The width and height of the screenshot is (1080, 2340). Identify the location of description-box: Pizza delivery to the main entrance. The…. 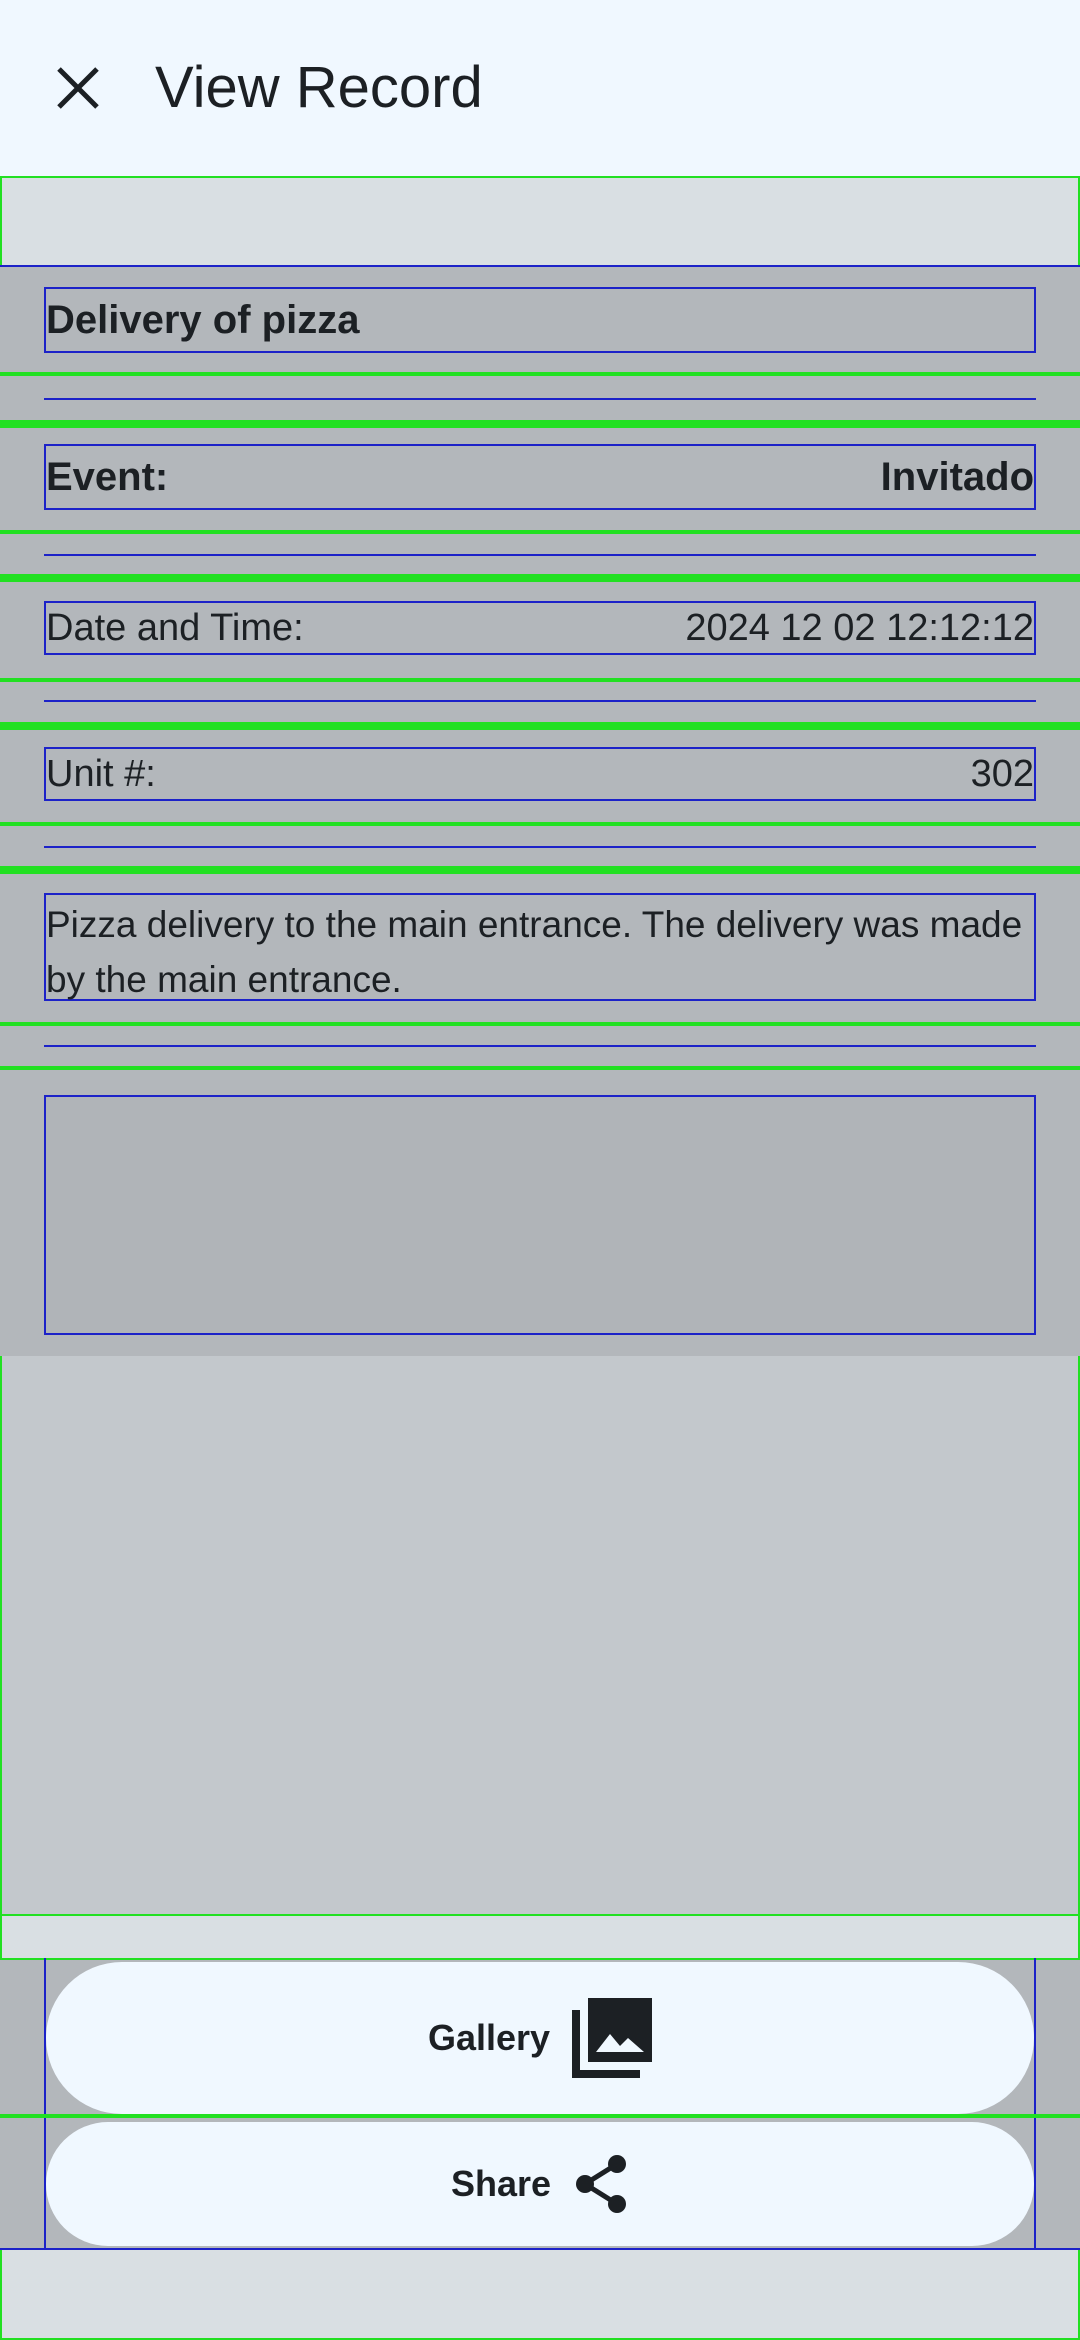
(540, 947).